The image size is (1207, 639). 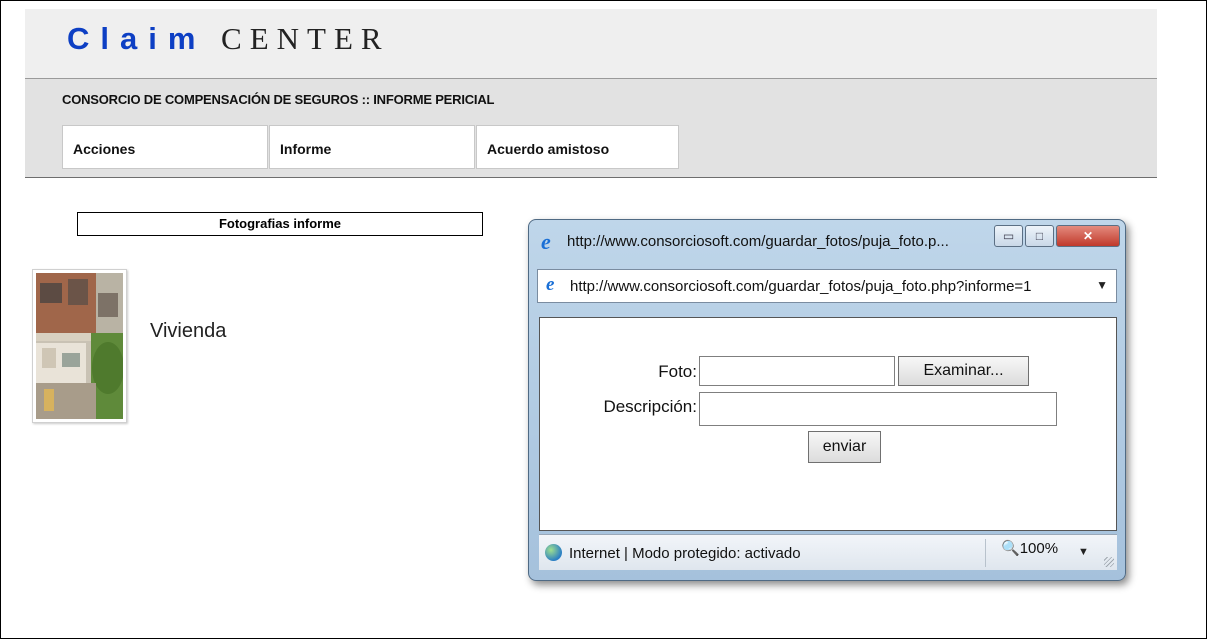 I want to click on minimize-button: ▭, so click(x=1008, y=236).